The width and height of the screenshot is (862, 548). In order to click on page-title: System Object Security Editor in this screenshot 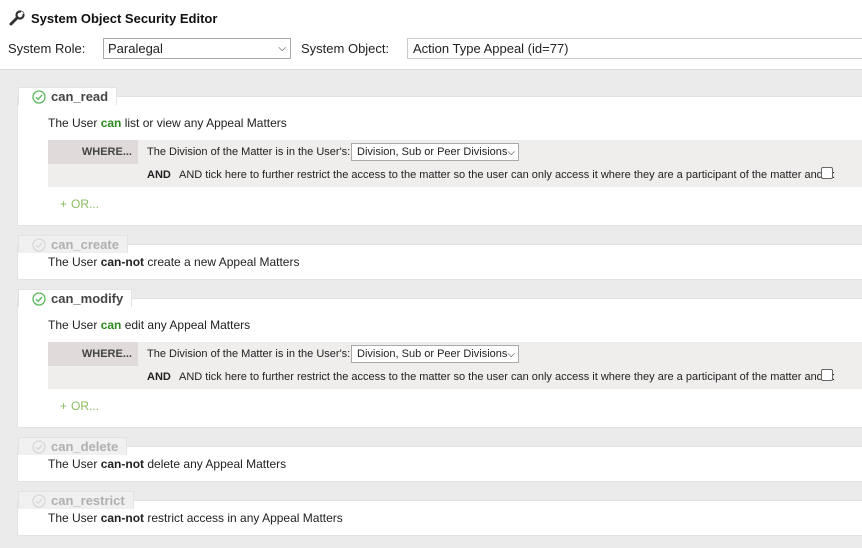, I will do `click(124, 18)`.